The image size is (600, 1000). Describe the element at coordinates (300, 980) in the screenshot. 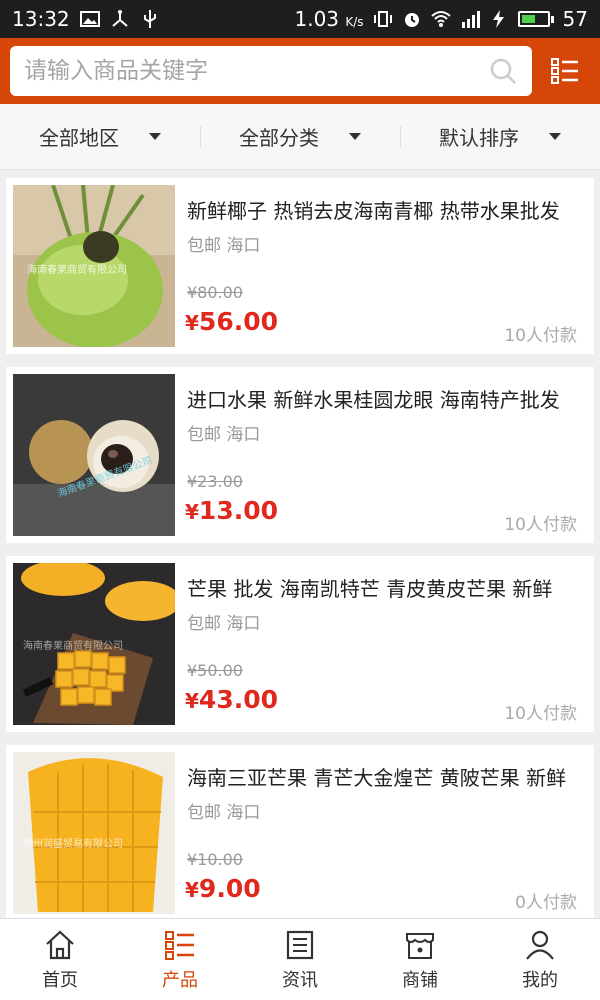

I see `nav-news-label: 资讯` at that location.